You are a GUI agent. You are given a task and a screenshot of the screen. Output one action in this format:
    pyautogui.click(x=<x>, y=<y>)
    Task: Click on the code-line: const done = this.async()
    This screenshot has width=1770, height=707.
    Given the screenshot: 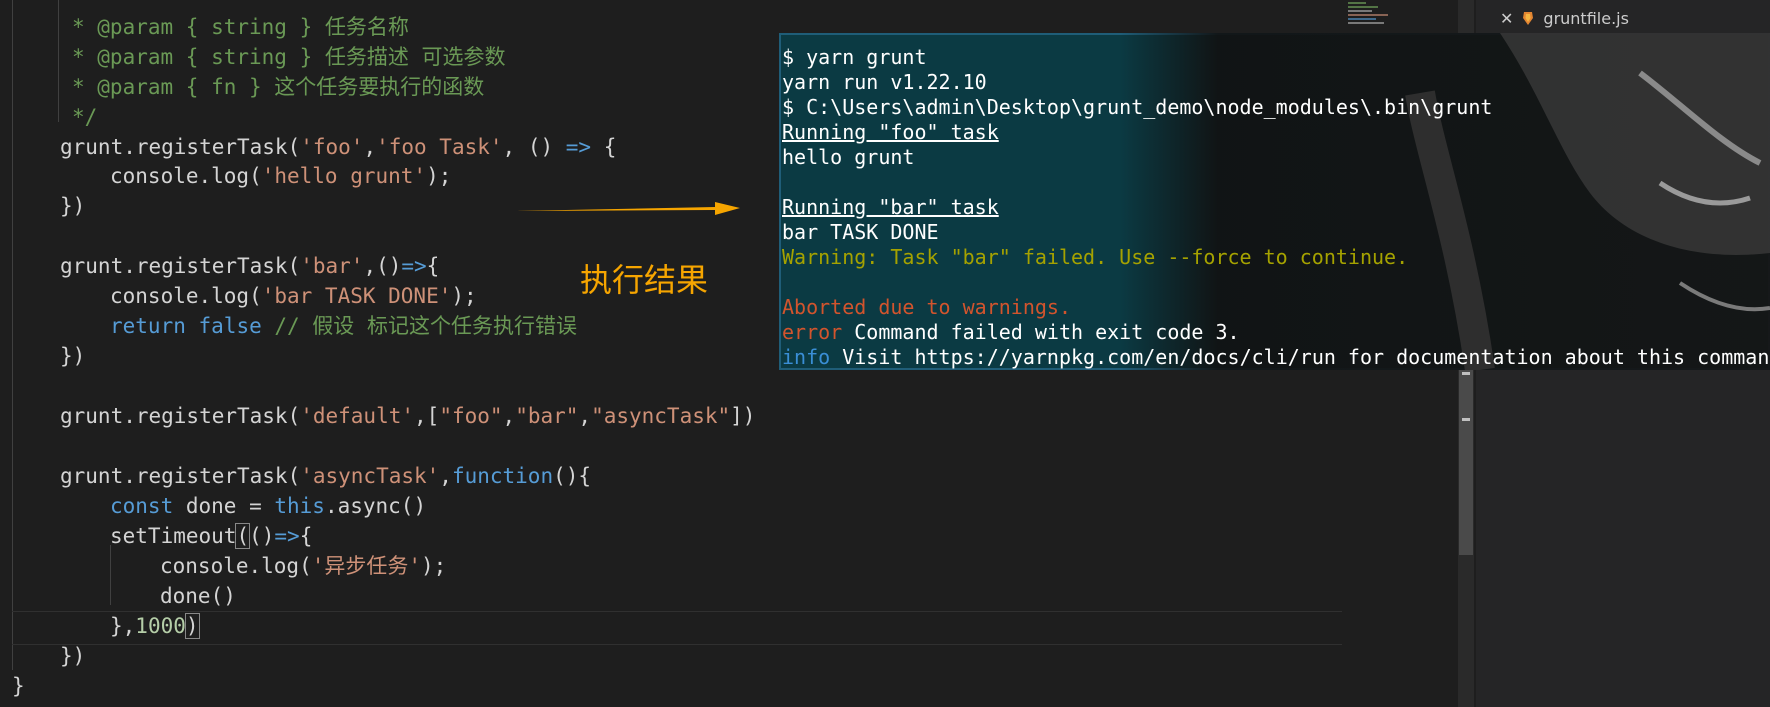 What is the action you would take?
    pyautogui.click(x=268, y=506)
    